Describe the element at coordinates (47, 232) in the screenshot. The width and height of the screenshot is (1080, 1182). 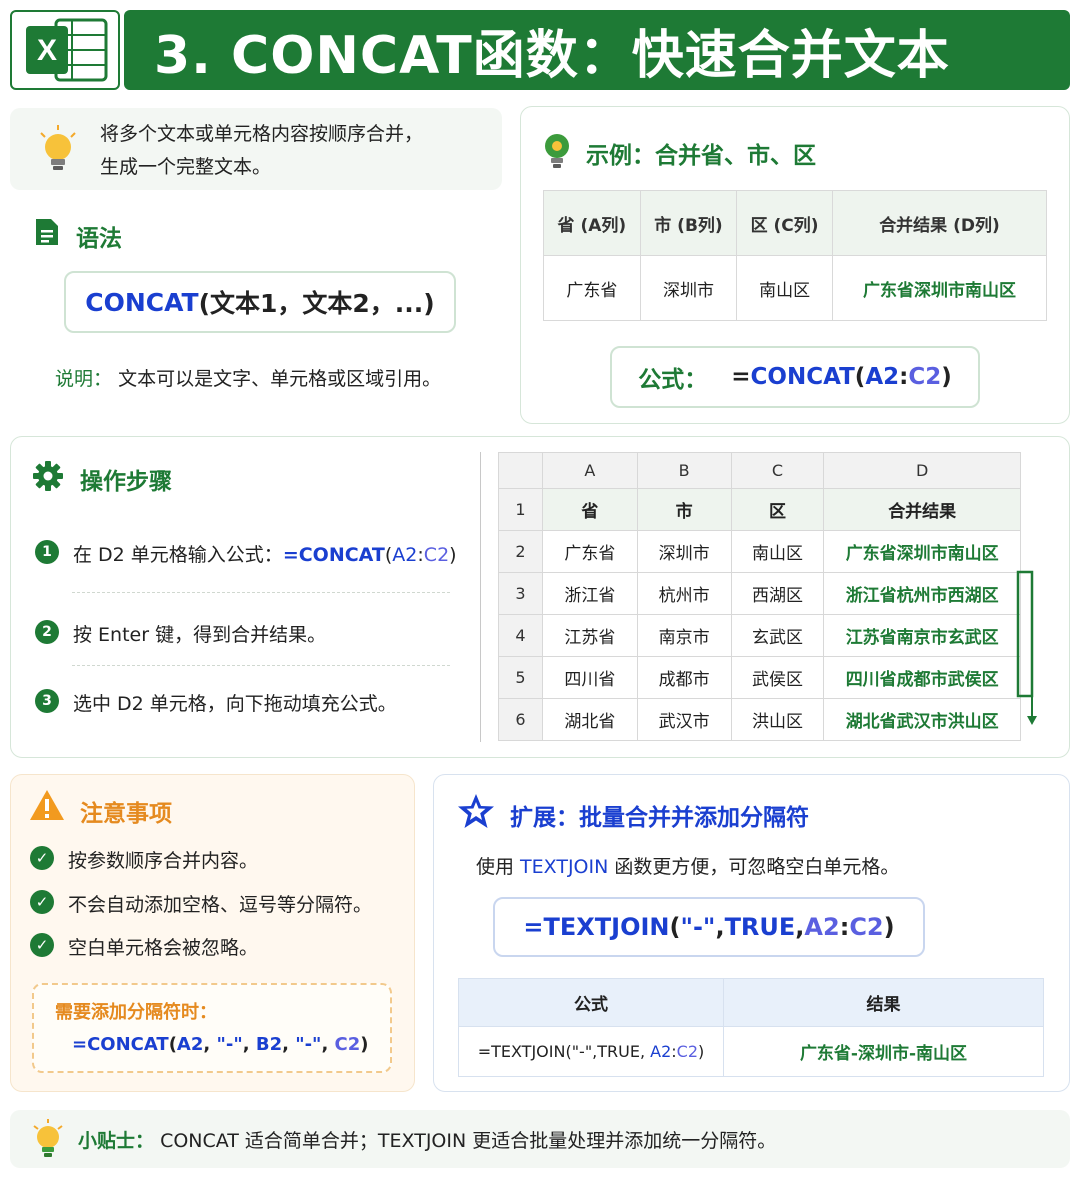
I see `document-icon` at that location.